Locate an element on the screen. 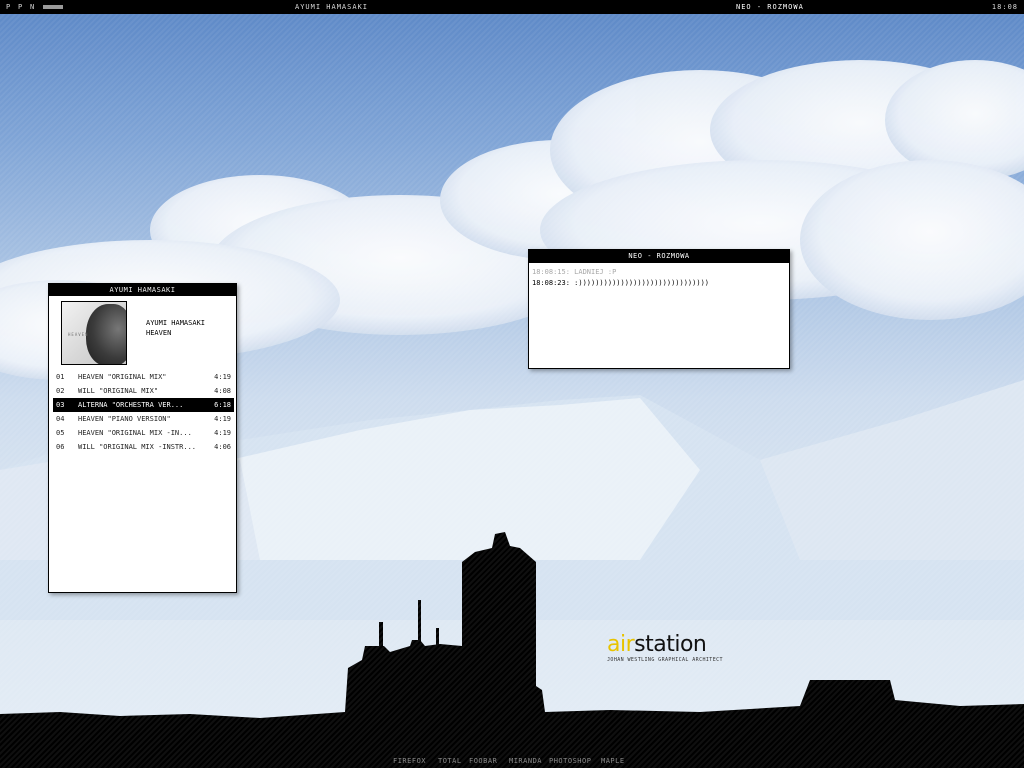  track-number: 02 is located at coordinates (60, 391).